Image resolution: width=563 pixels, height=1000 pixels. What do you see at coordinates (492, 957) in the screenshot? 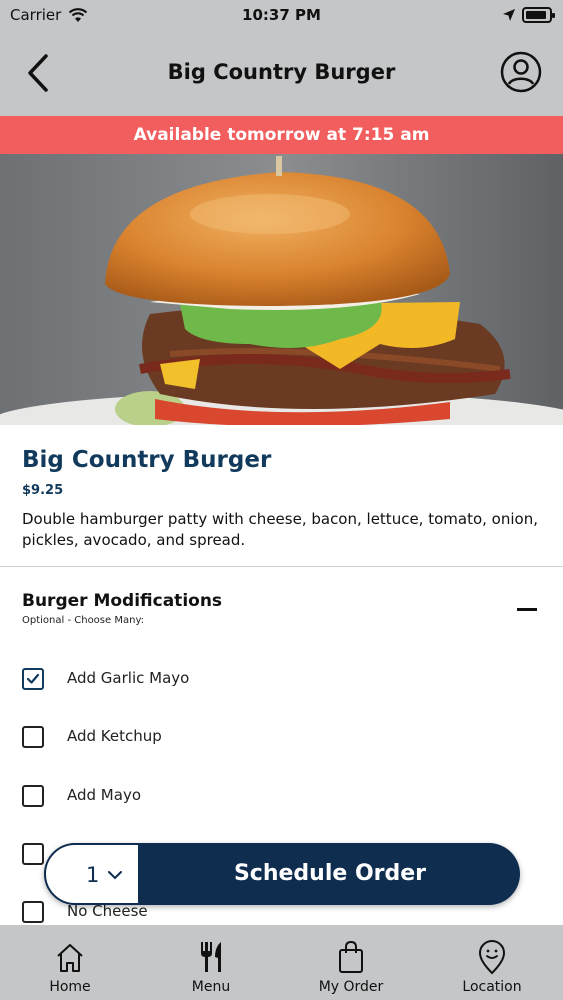
I see `location-pin-icon` at bounding box center [492, 957].